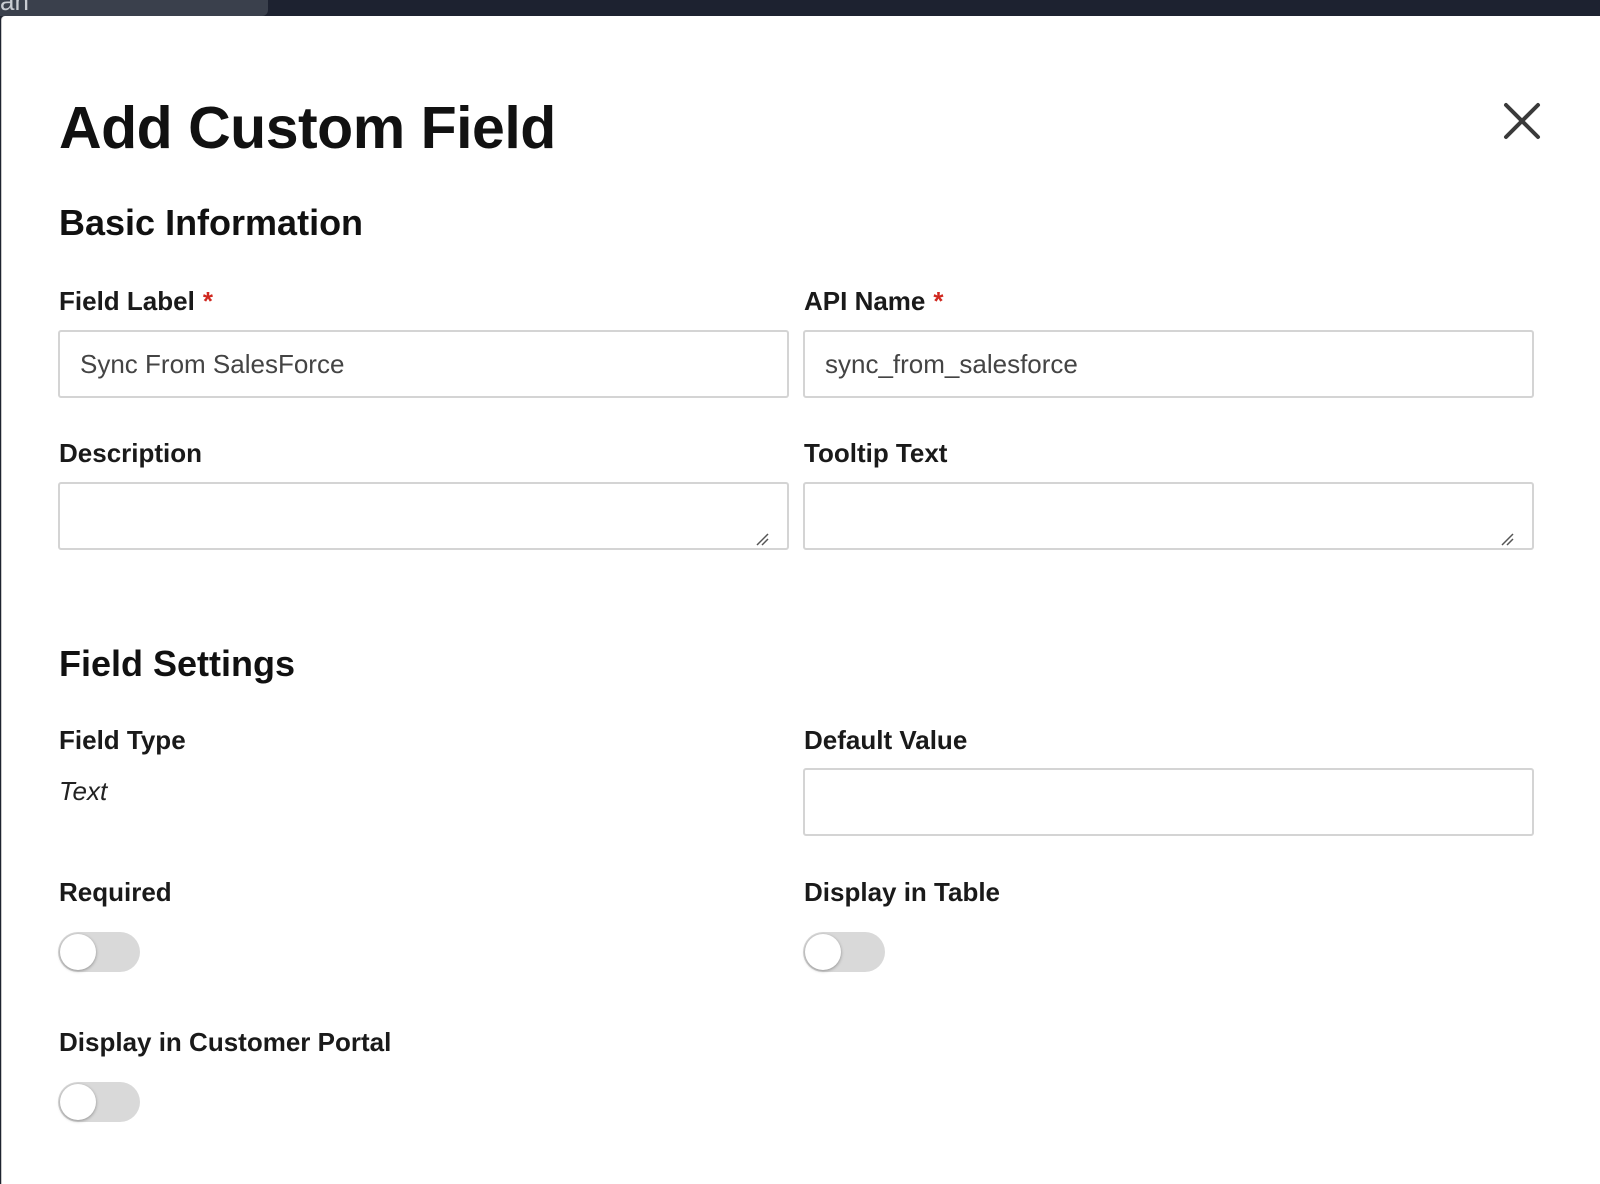  What do you see at coordinates (225, 1042) in the screenshot?
I see `display-in-customer-portal-label: Display in Customer Portal` at bounding box center [225, 1042].